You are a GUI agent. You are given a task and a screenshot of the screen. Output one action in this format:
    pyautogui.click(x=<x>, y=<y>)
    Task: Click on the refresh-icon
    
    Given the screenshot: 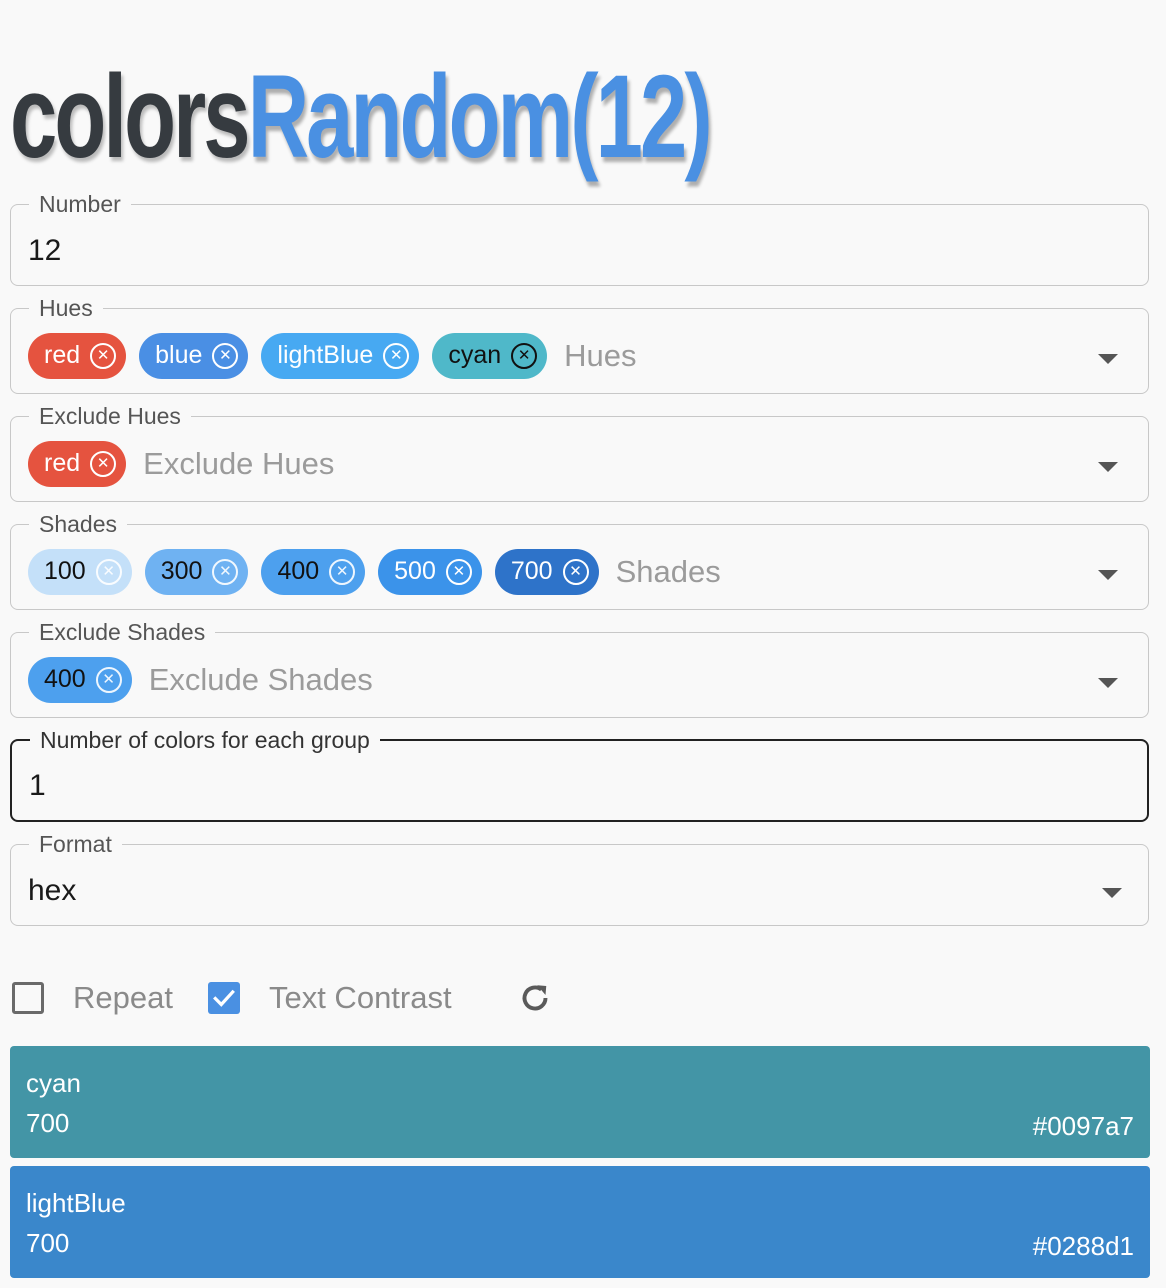 What is the action you would take?
    pyautogui.click(x=535, y=998)
    